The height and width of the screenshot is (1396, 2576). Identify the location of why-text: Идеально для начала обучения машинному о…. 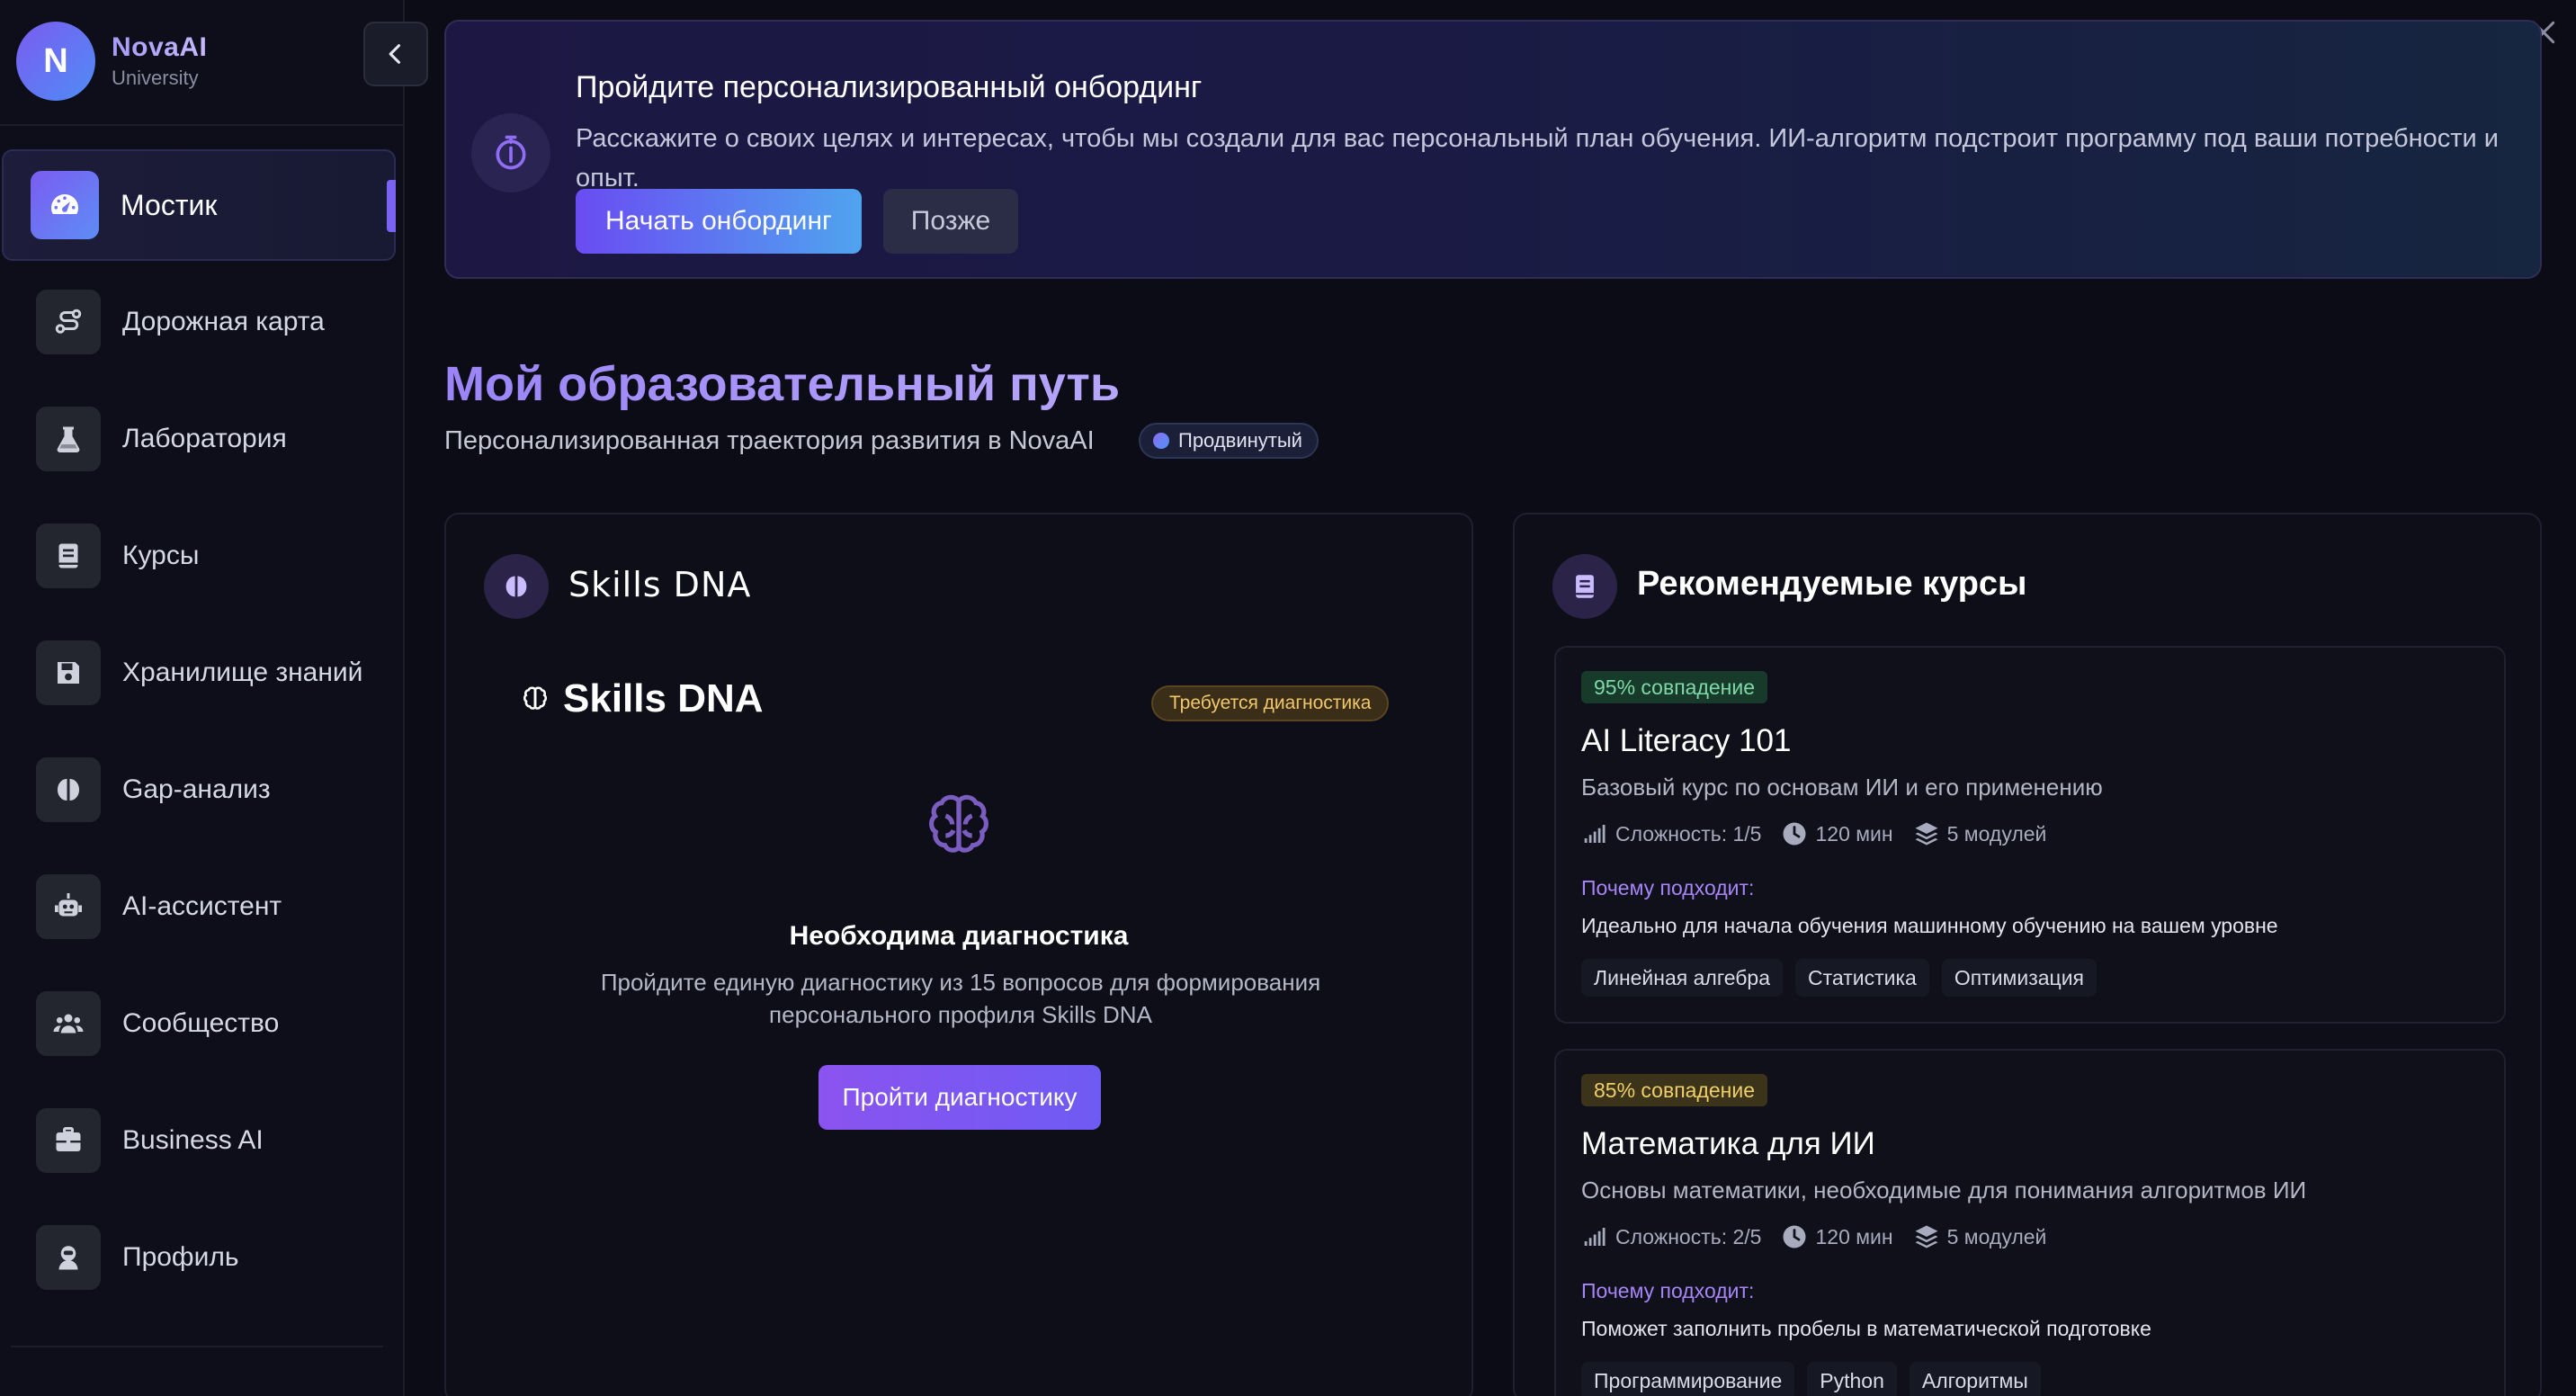
(1929, 926).